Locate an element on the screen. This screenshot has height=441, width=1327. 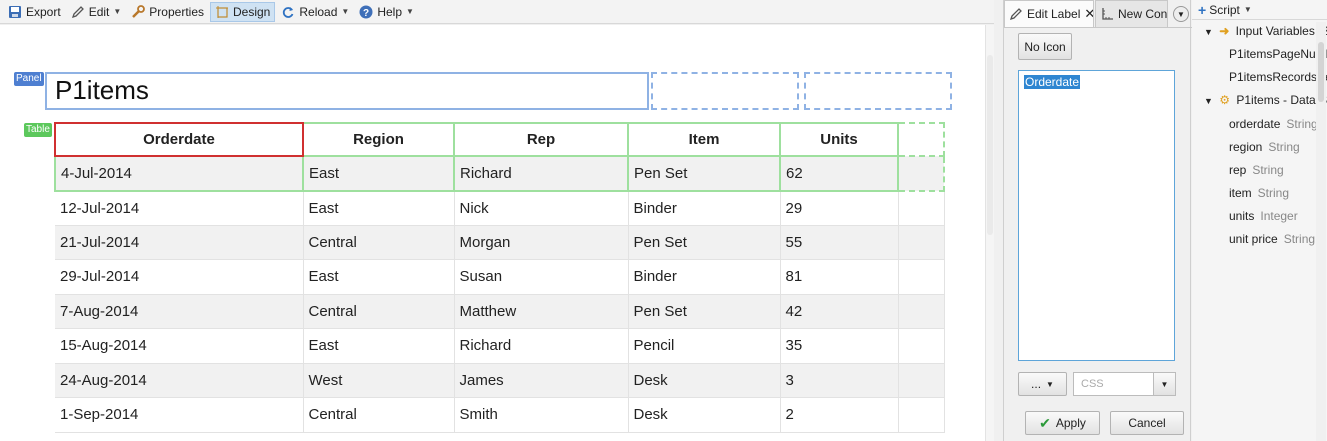
tab-menu-icon: ▼ is located at coordinates (1181, 14).